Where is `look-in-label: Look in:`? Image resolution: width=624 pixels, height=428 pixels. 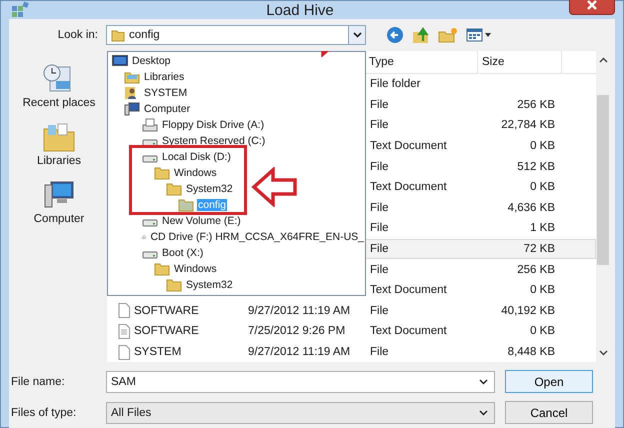
look-in-label: Look in: is located at coordinates (77, 35).